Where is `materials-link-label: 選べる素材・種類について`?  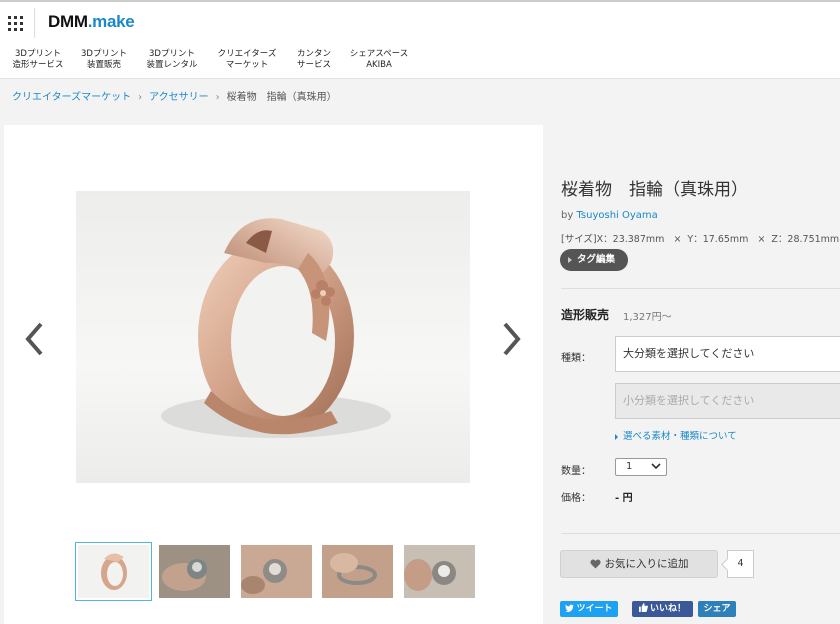 materials-link-label: 選べる素材・種類について is located at coordinates (680, 436).